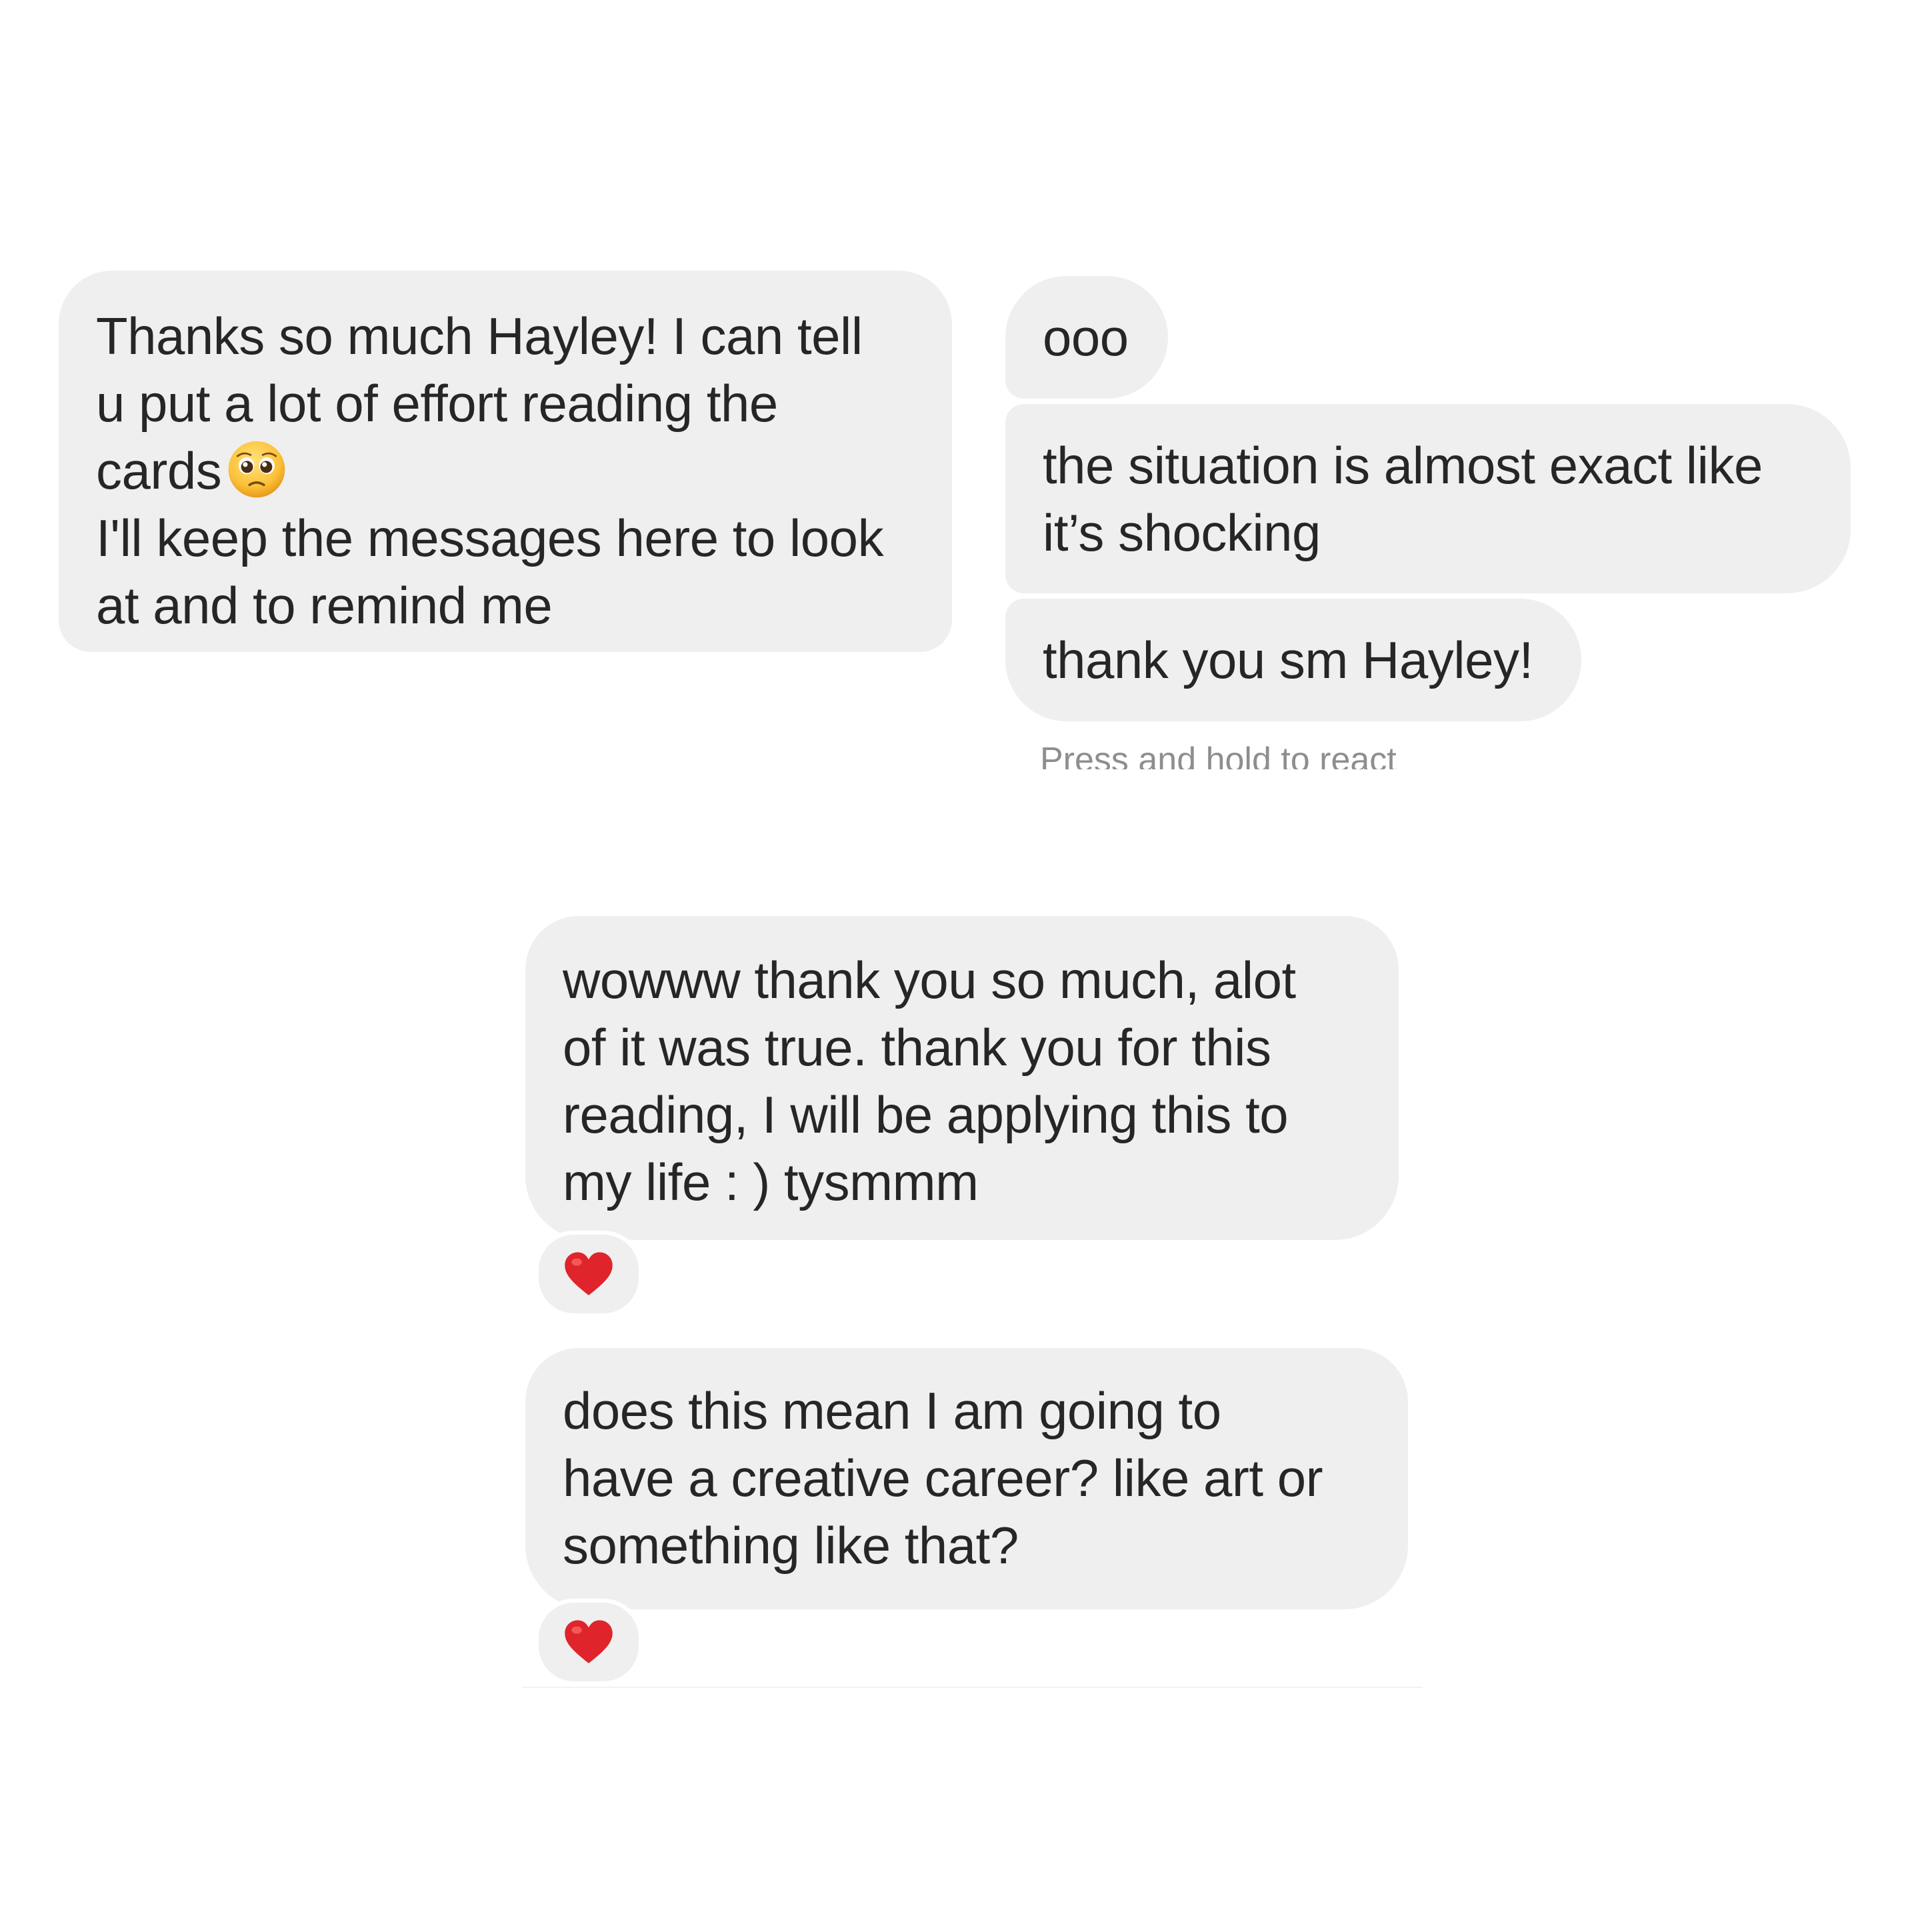 Image resolution: width=1932 pixels, height=1932 pixels. What do you see at coordinates (1218, 755) in the screenshot?
I see `press-hold-hint: Press and hold to react` at bounding box center [1218, 755].